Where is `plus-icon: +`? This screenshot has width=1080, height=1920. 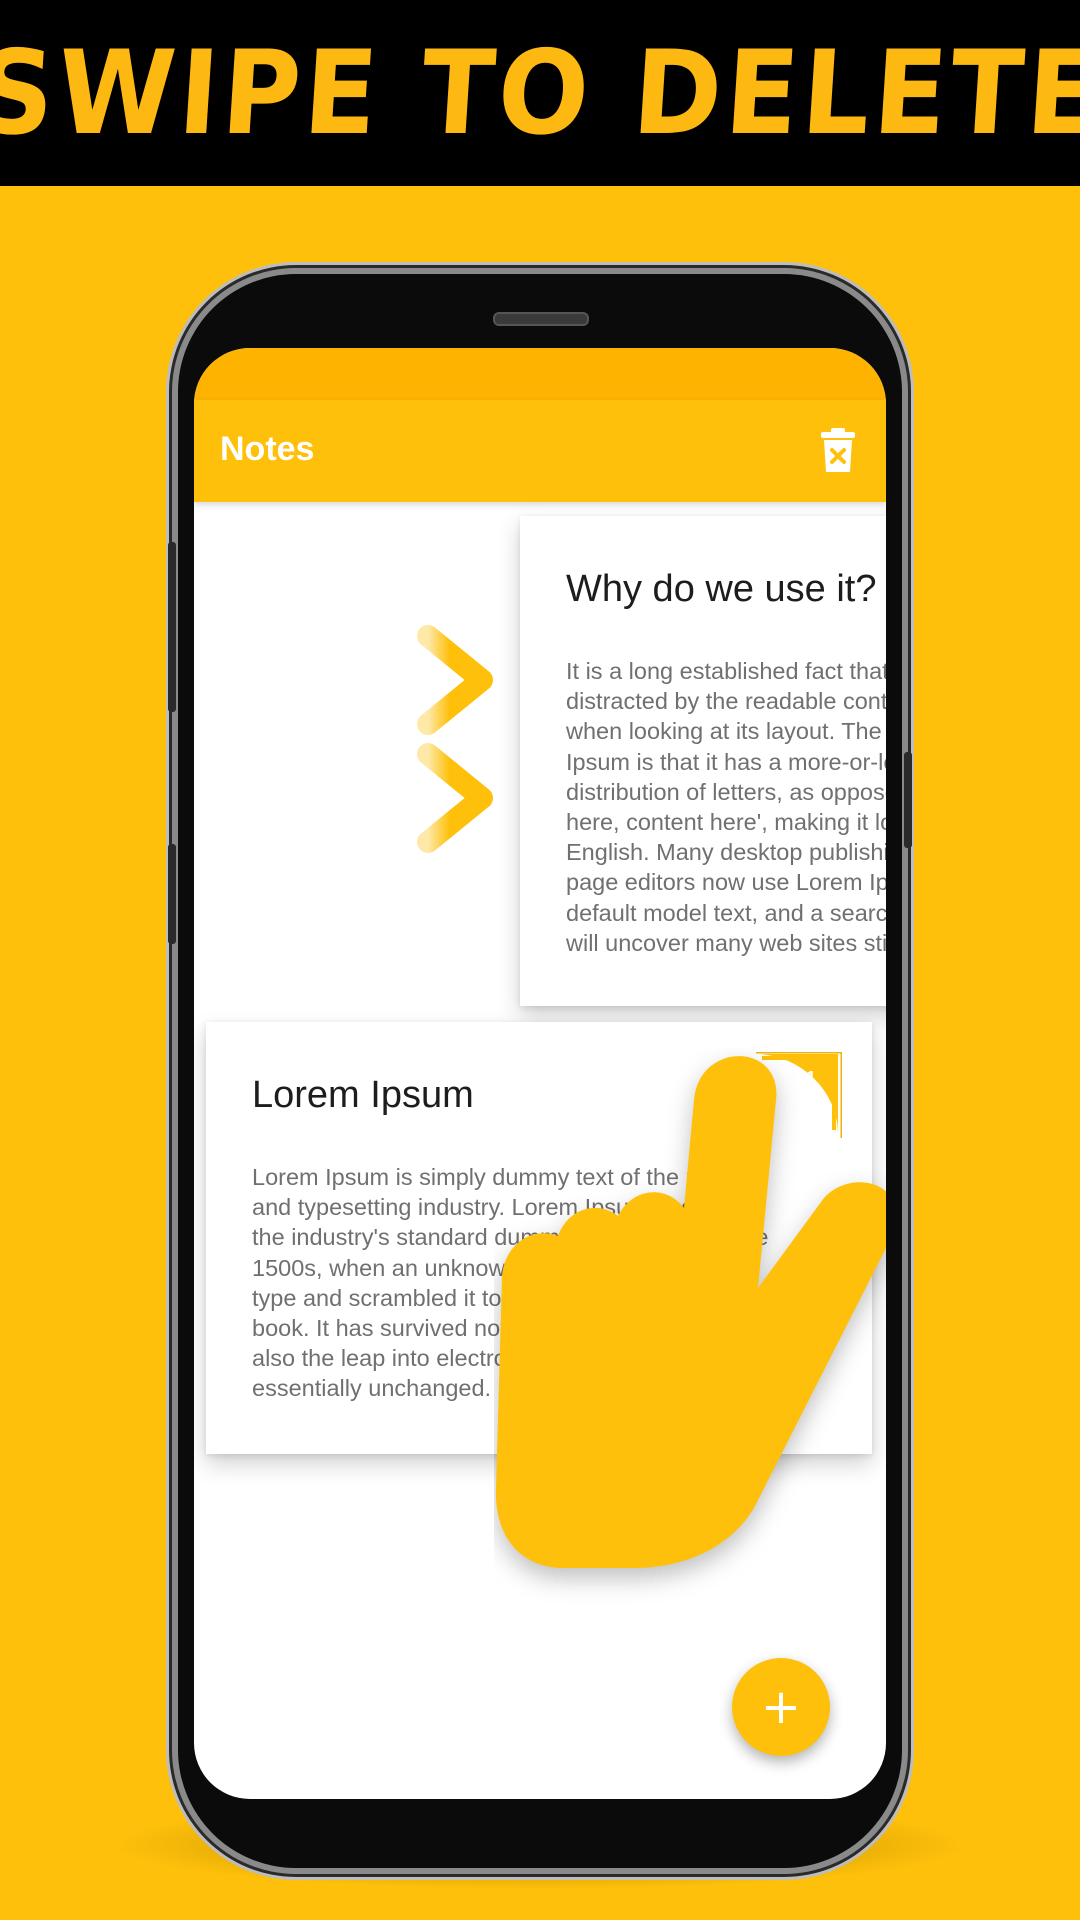 plus-icon: + is located at coordinates (781, 1707).